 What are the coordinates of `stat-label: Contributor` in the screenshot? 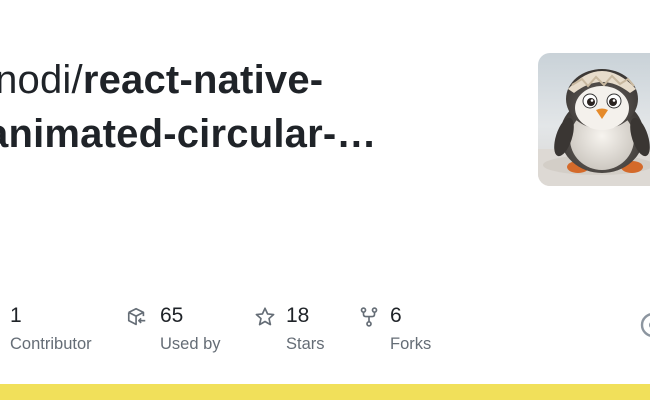 It's located at (51, 344).